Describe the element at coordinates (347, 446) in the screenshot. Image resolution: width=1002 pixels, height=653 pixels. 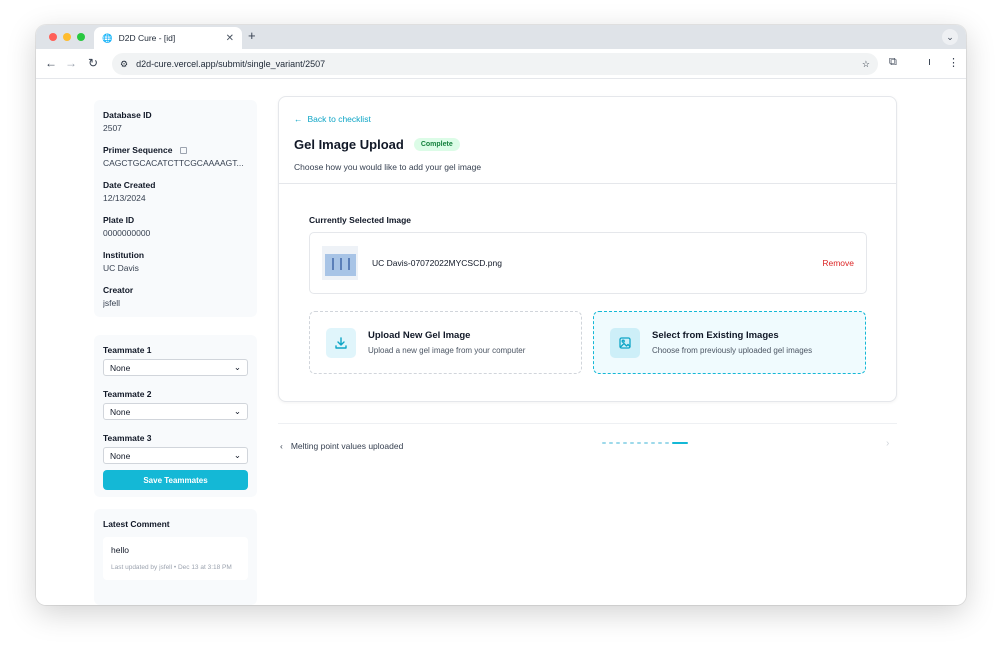
I see `previous-step-label: Melting point values uploaded` at that location.